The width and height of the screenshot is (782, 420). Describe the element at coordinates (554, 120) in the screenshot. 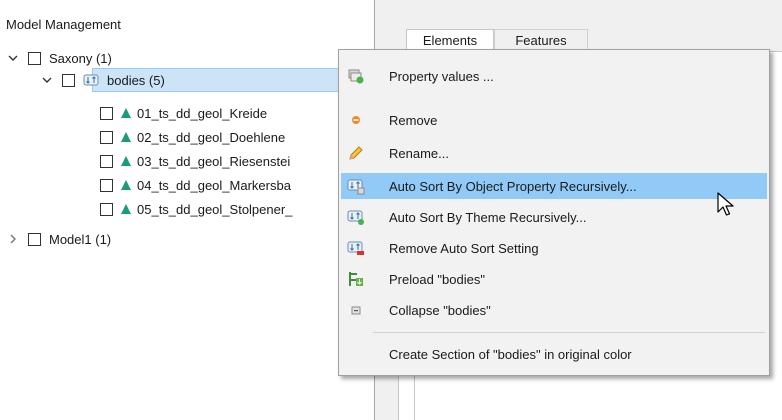

I see `menu-item-remove: Remove` at that location.